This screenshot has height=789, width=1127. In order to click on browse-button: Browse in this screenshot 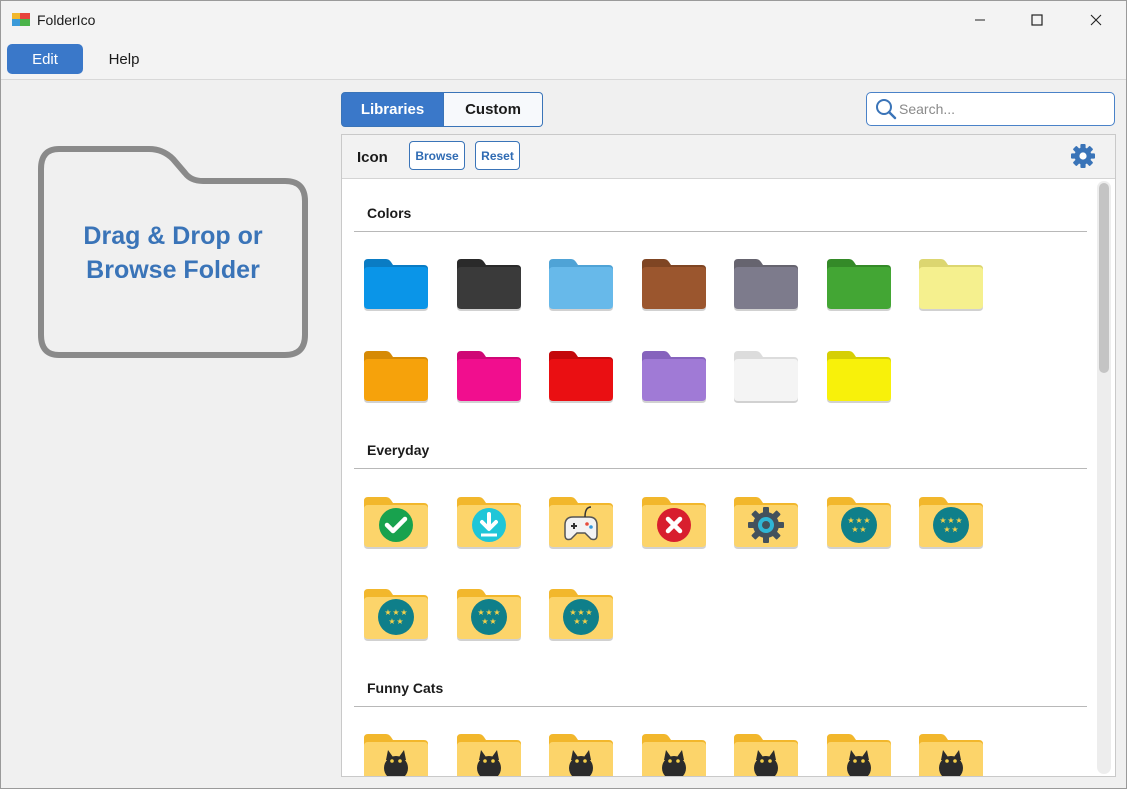, I will do `click(437, 155)`.